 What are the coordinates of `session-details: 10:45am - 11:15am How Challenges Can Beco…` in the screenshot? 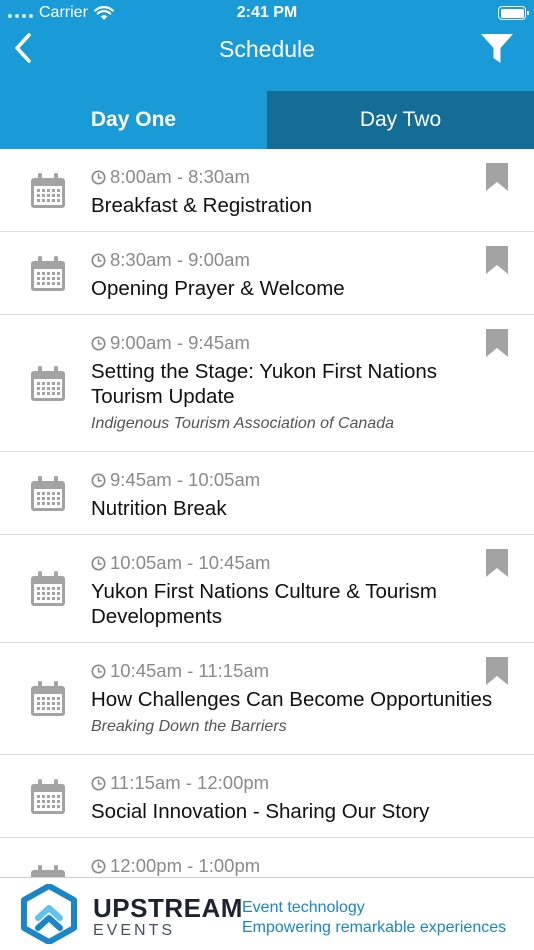 It's located at (297, 698).